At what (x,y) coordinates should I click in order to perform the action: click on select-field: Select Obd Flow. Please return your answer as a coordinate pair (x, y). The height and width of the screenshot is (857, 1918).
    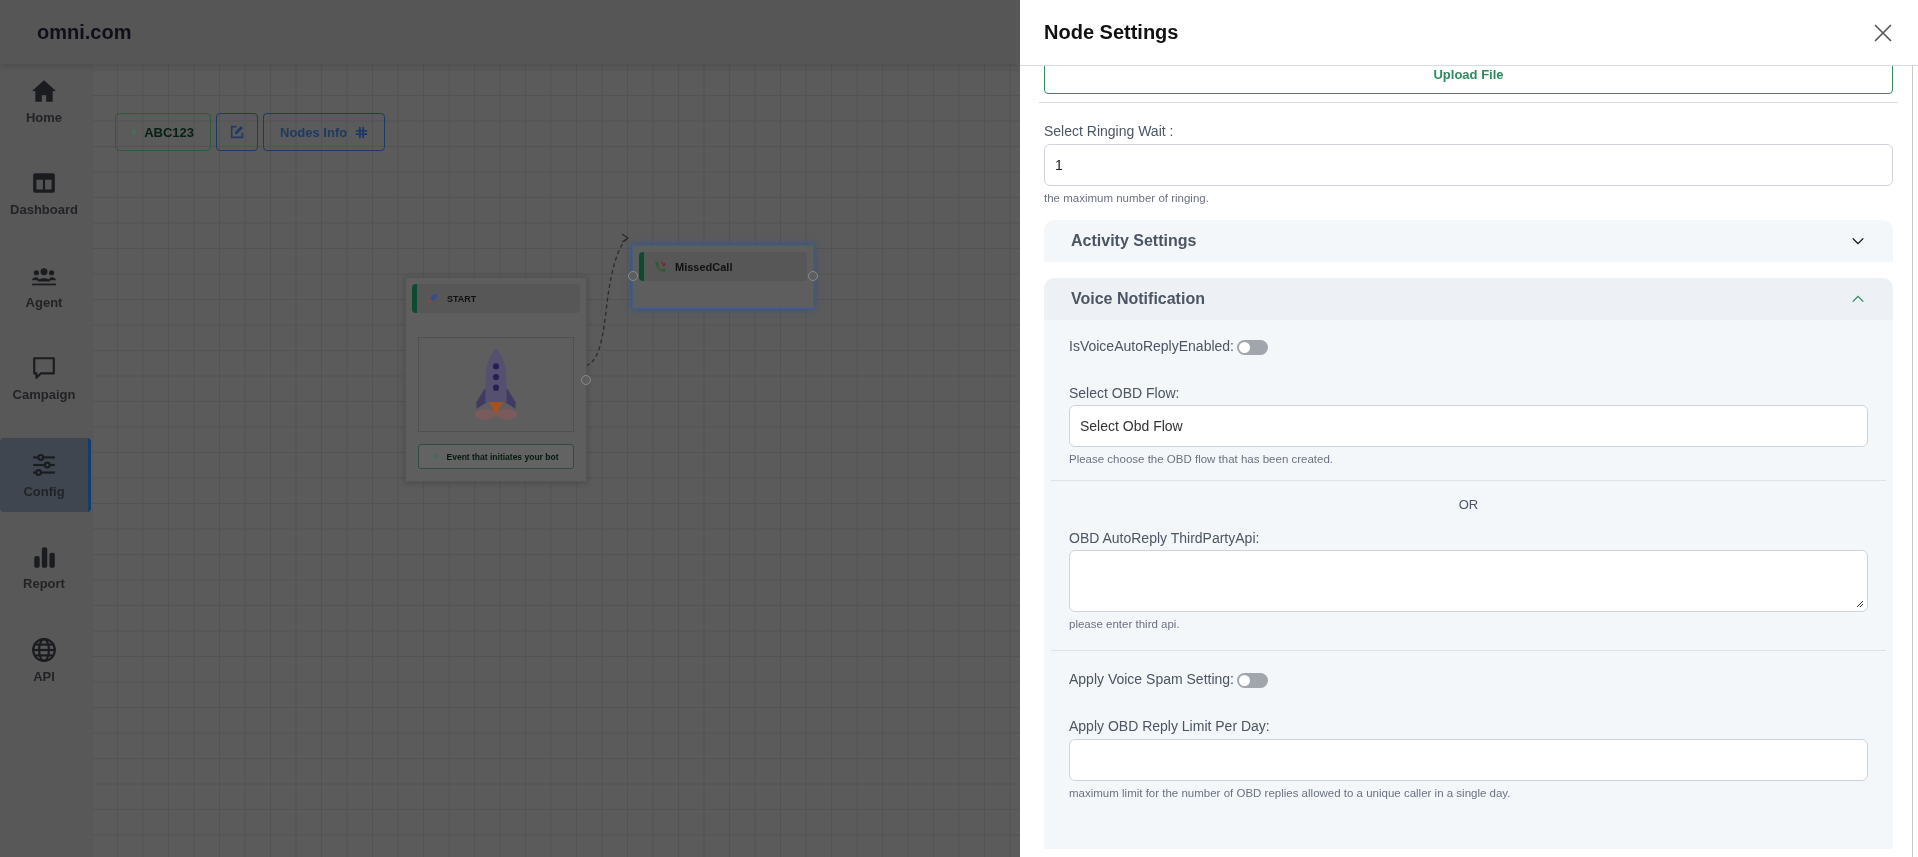
    Looking at the image, I should click on (1468, 426).